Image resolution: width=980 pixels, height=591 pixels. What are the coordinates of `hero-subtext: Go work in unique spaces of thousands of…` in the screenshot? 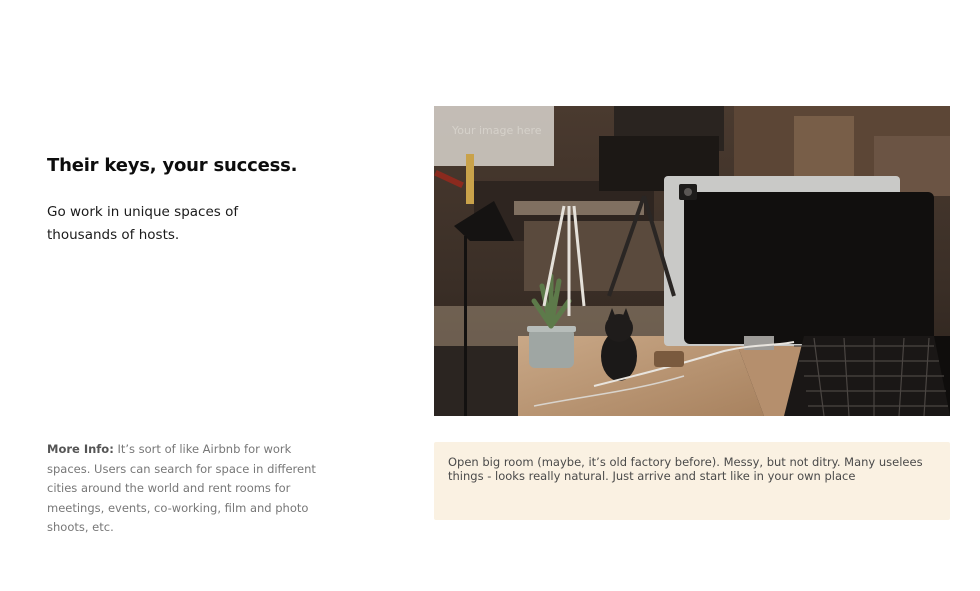 It's located at (143, 223).